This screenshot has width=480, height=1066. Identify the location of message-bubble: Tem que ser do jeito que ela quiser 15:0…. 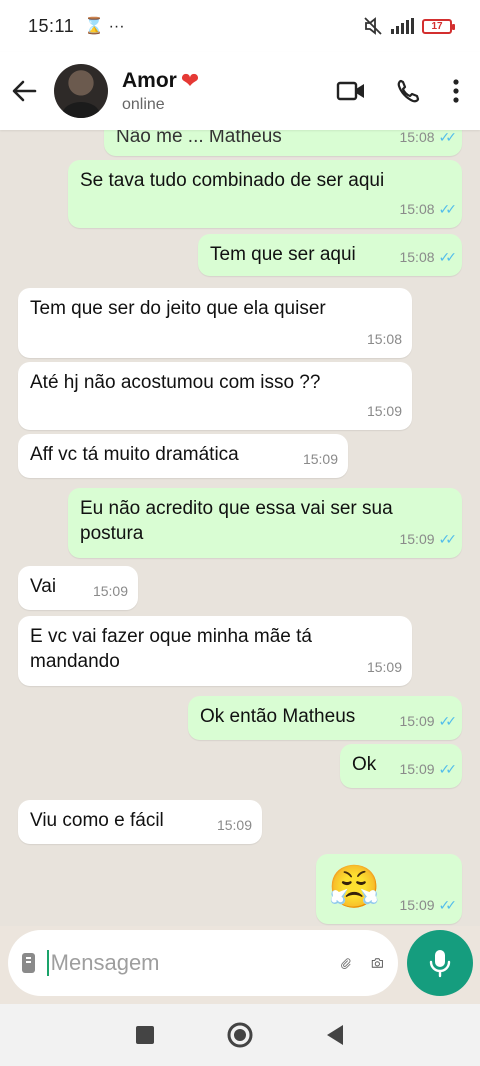
(215, 323).